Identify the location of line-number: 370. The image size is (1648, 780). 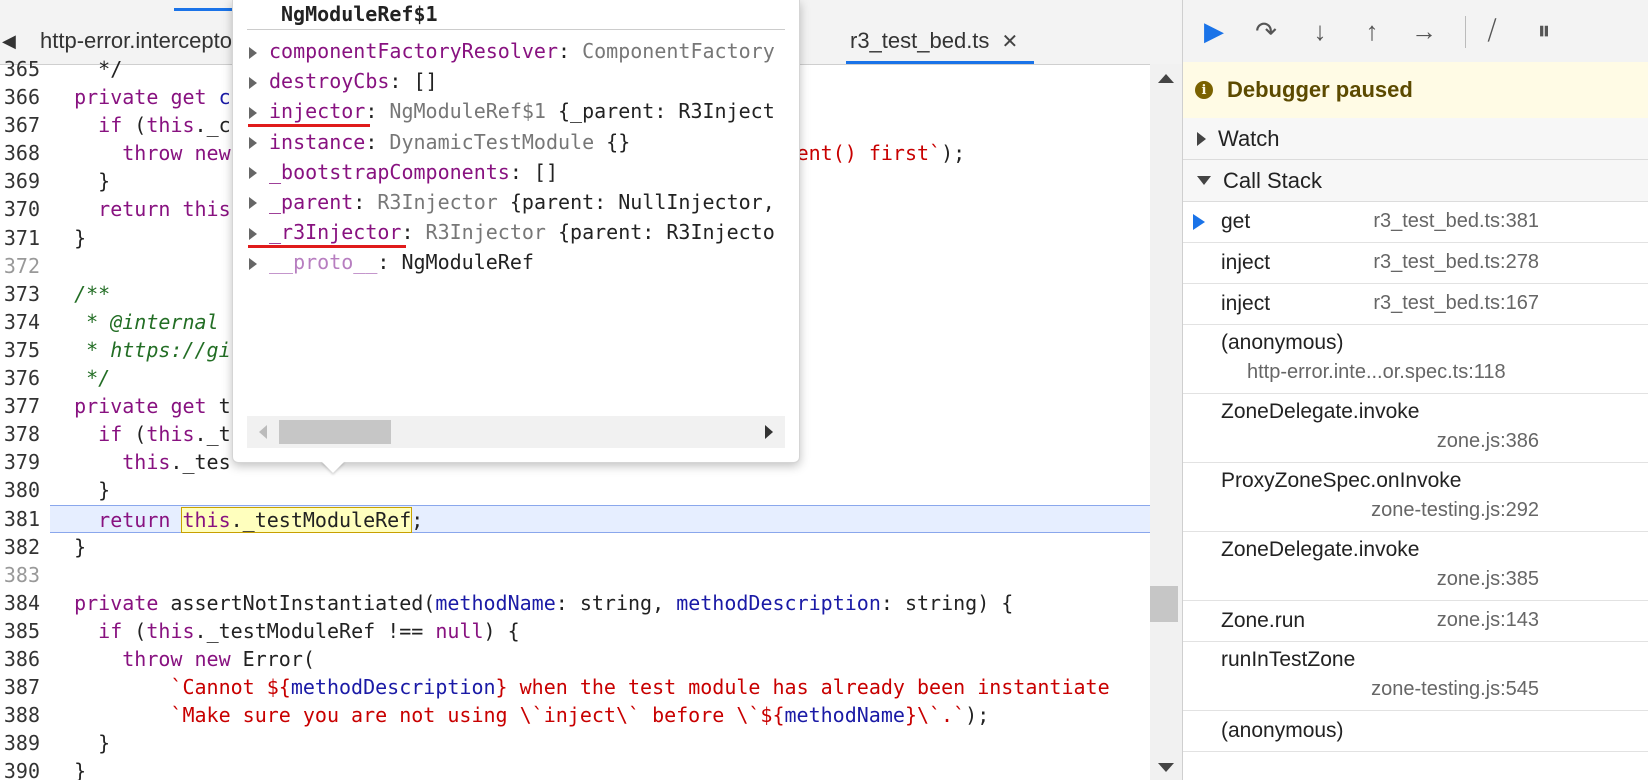
(22, 209).